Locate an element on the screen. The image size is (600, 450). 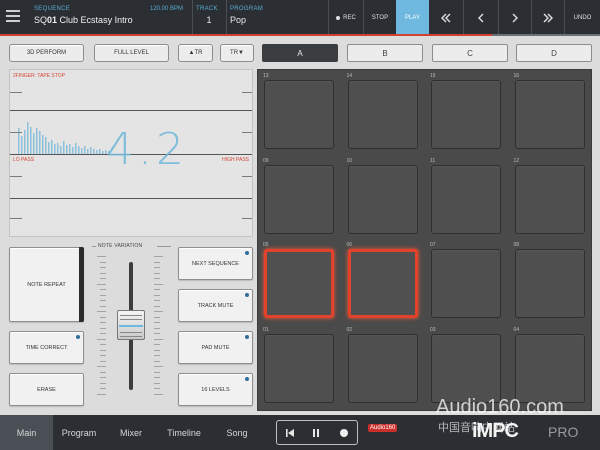
program-selector: PROGRAM Pop is located at coordinates (275, 15).